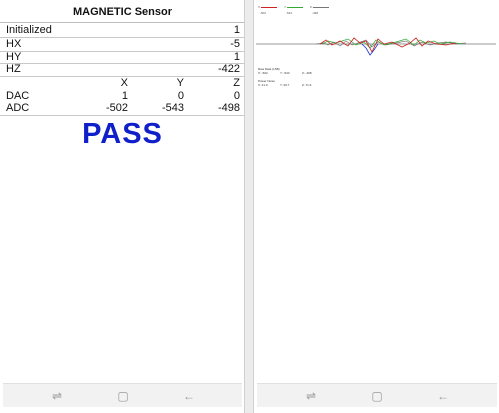 This screenshot has width=499, height=413. What do you see at coordinates (263, 73) in the screenshot?
I see `raw-data-x: X: -502` at bounding box center [263, 73].